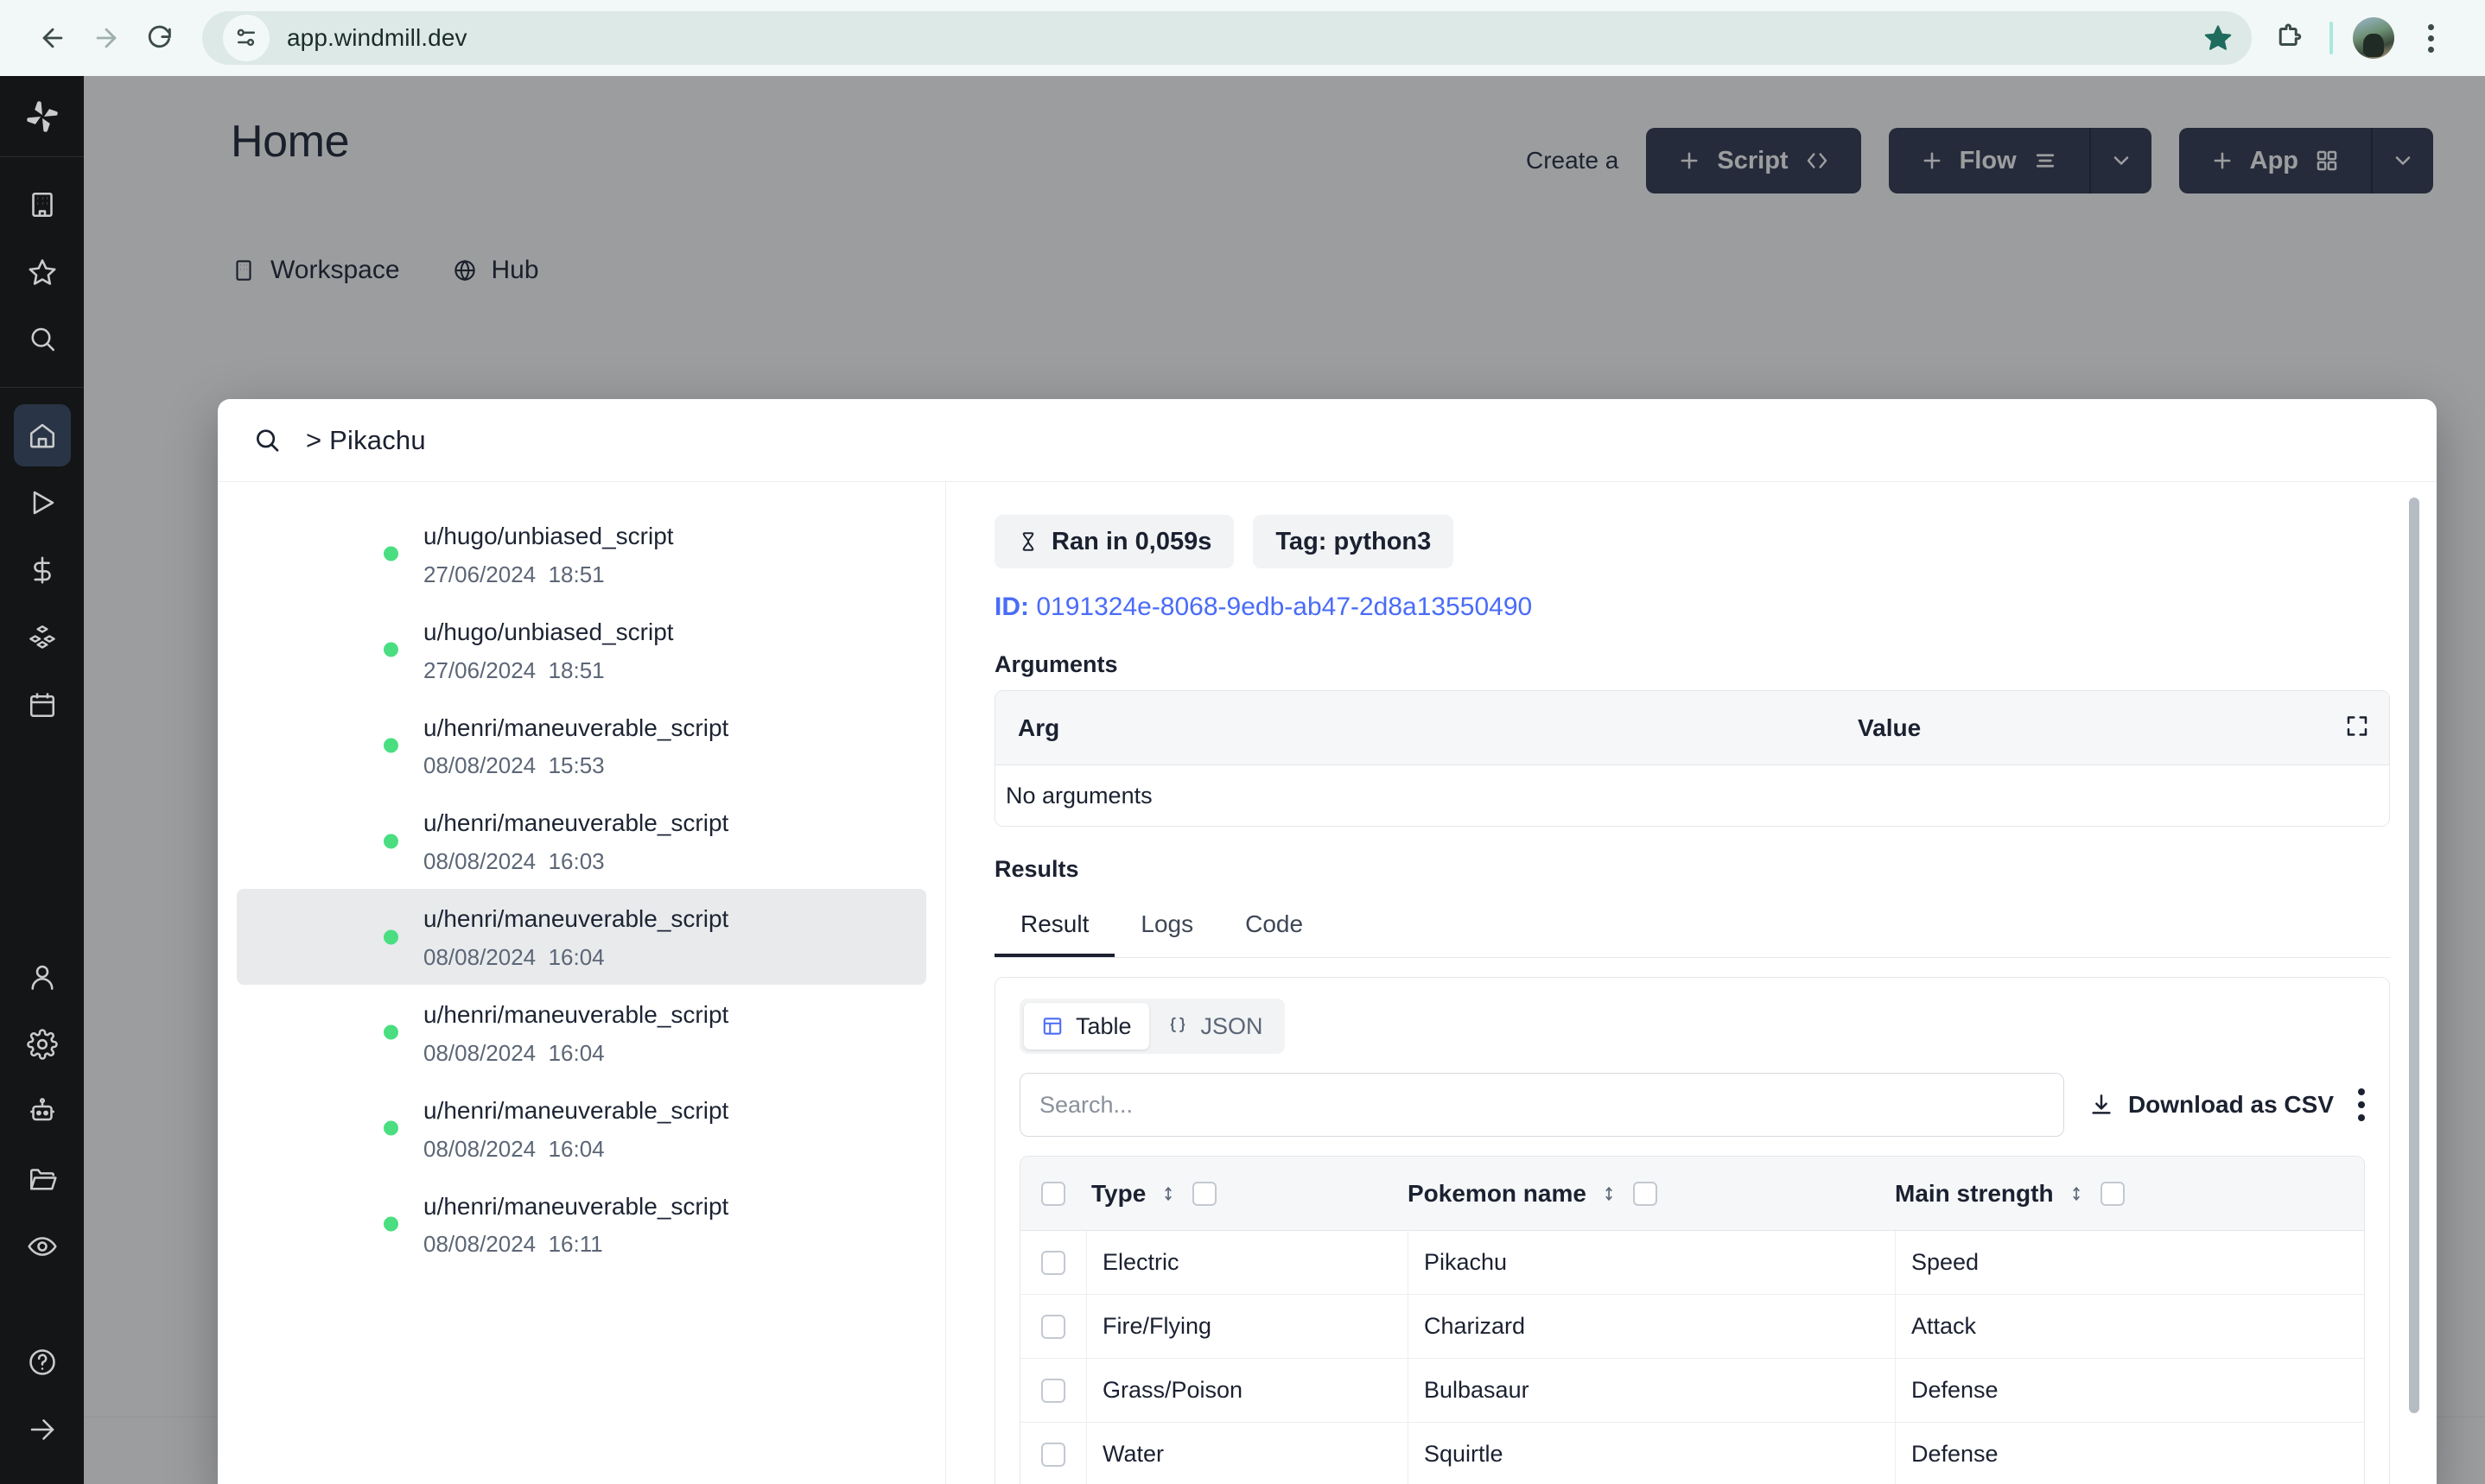 The image size is (2485, 1484). I want to click on arrow-right-icon, so click(42, 1429).